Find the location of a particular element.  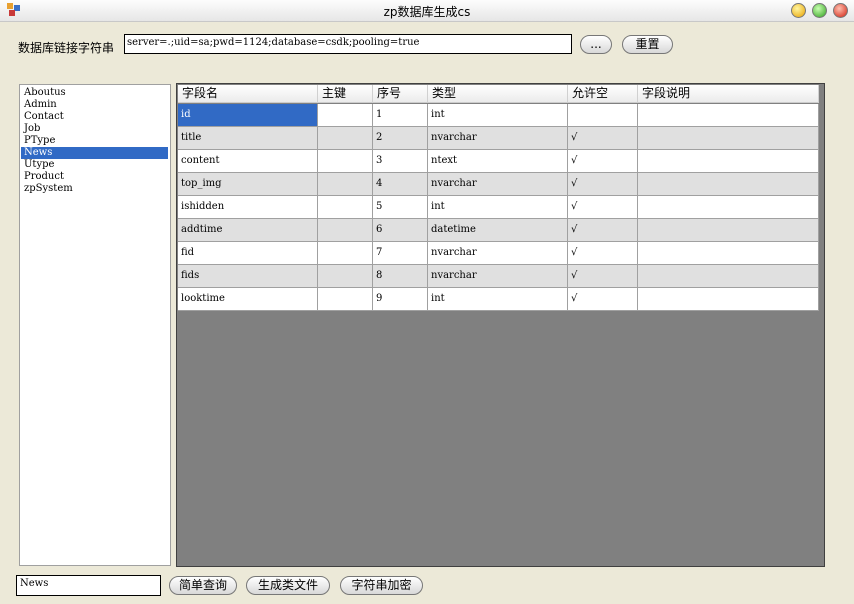

list-item: Utype is located at coordinates (94, 165).